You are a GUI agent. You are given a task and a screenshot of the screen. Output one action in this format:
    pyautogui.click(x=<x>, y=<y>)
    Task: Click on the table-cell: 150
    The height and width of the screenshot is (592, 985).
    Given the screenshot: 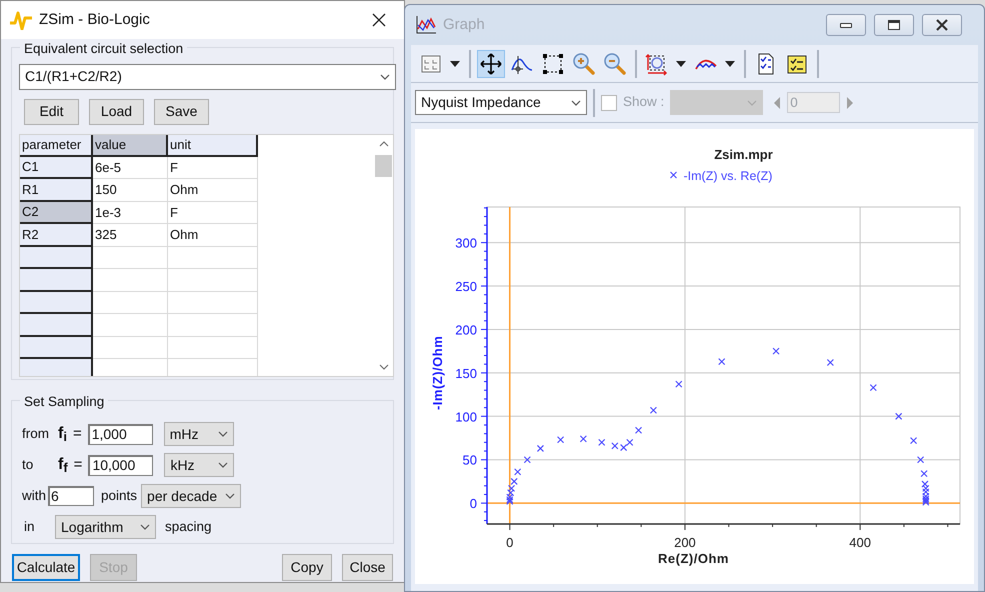 What is the action you would take?
    pyautogui.click(x=130, y=190)
    